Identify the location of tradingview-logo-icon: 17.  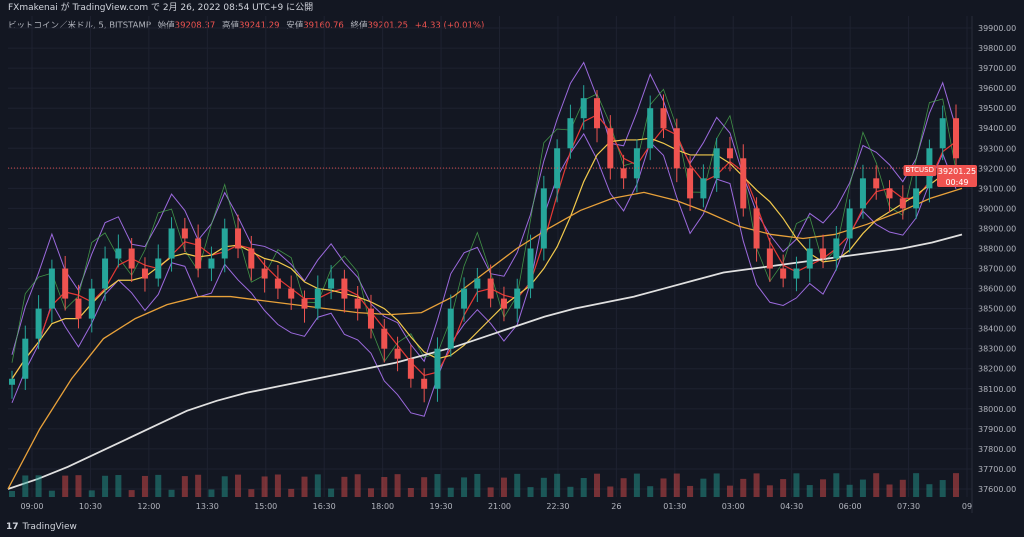
(12, 527).